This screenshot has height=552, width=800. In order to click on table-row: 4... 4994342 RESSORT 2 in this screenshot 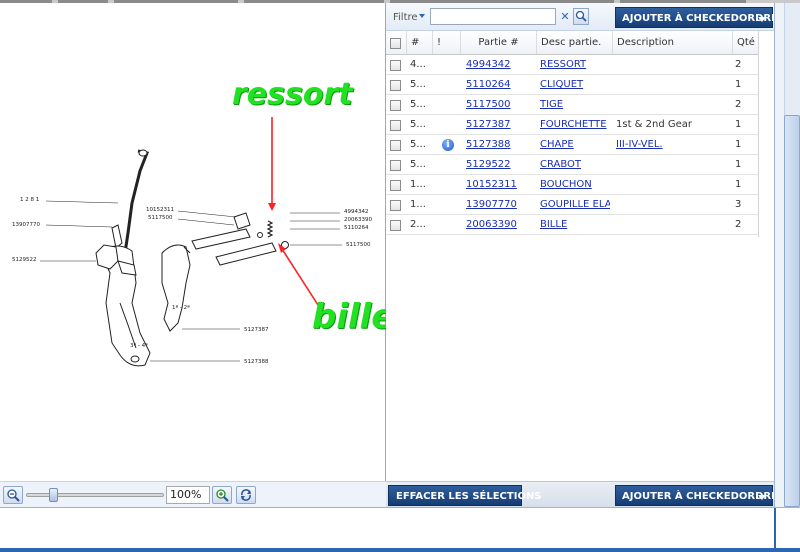, I will do `click(572, 65)`.